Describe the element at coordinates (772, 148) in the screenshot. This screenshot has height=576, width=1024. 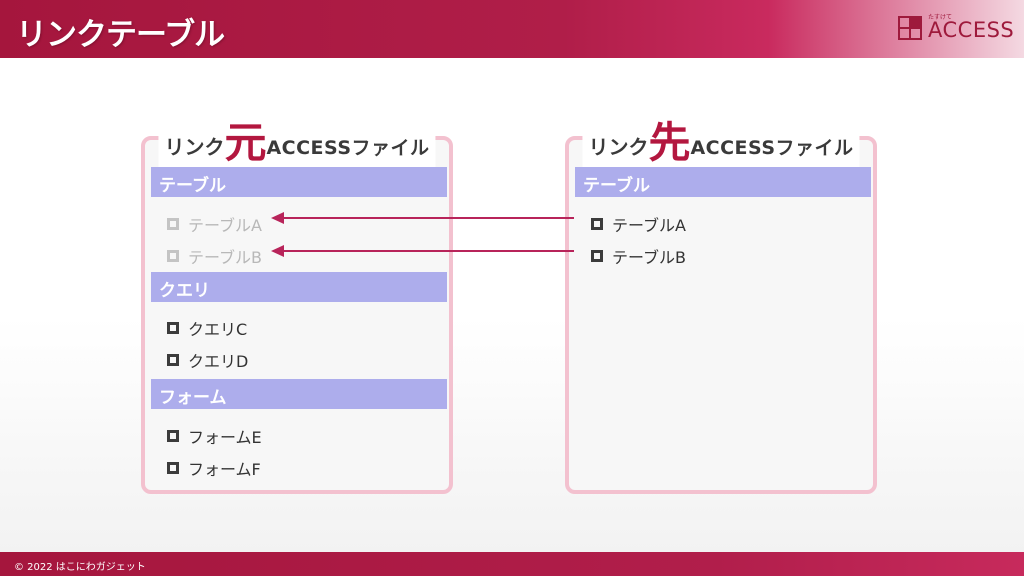
I see `target-title-suffix: ACCESSファイル` at that location.